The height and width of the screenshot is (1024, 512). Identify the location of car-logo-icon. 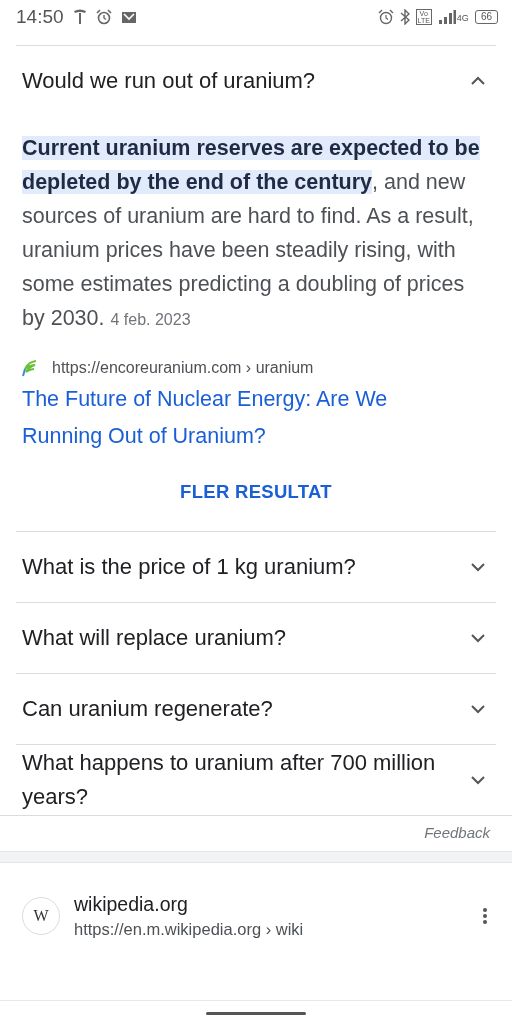
(79, 17).